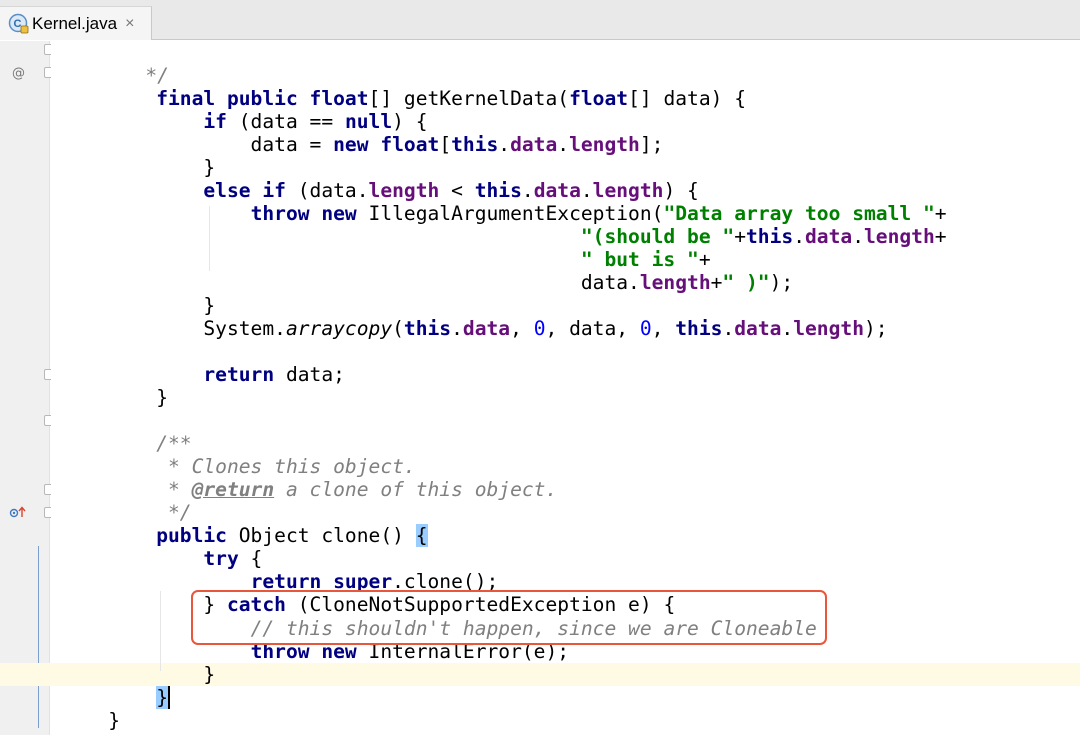 Image resolution: width=1080 pixels, height=735 pixels. What do you see at coordinates (286, 466) in the screenshot?
I see `code-line: * Clones this object.` at bounding box center [286, 466].